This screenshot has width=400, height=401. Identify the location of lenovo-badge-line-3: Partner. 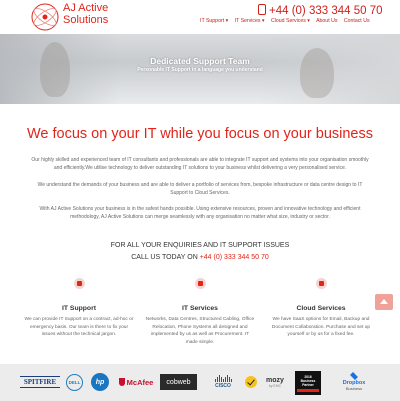
(308, 384).